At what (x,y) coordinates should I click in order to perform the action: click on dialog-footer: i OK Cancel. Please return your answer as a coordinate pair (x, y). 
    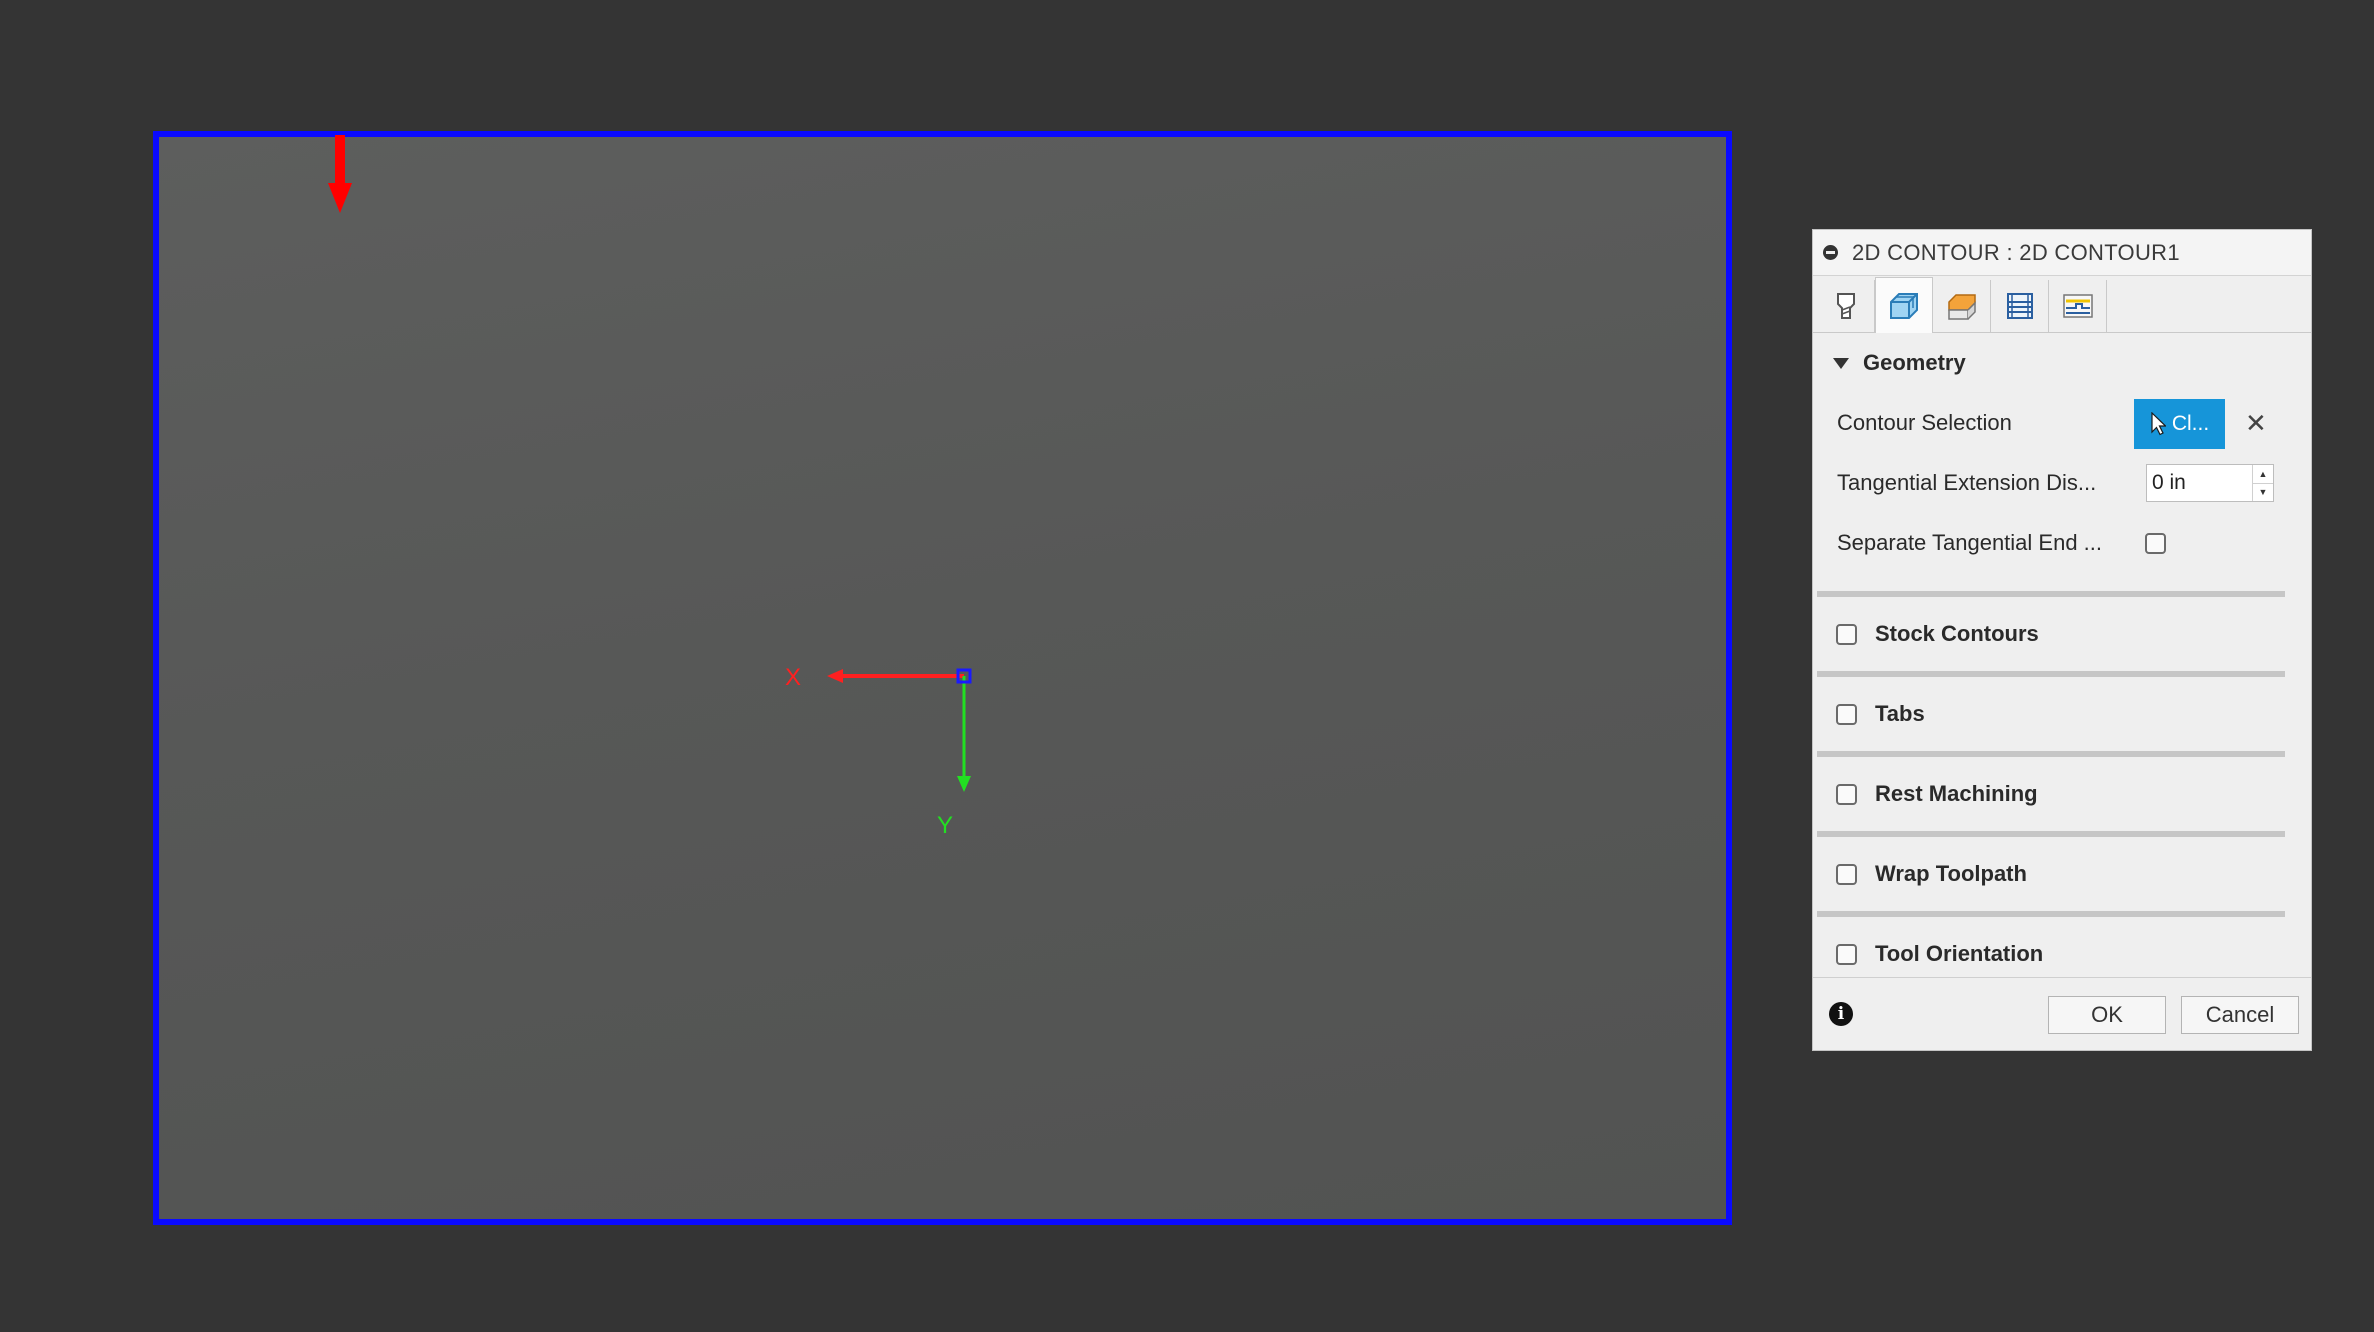
    Looking at the image, I should click on (2062, 1013).